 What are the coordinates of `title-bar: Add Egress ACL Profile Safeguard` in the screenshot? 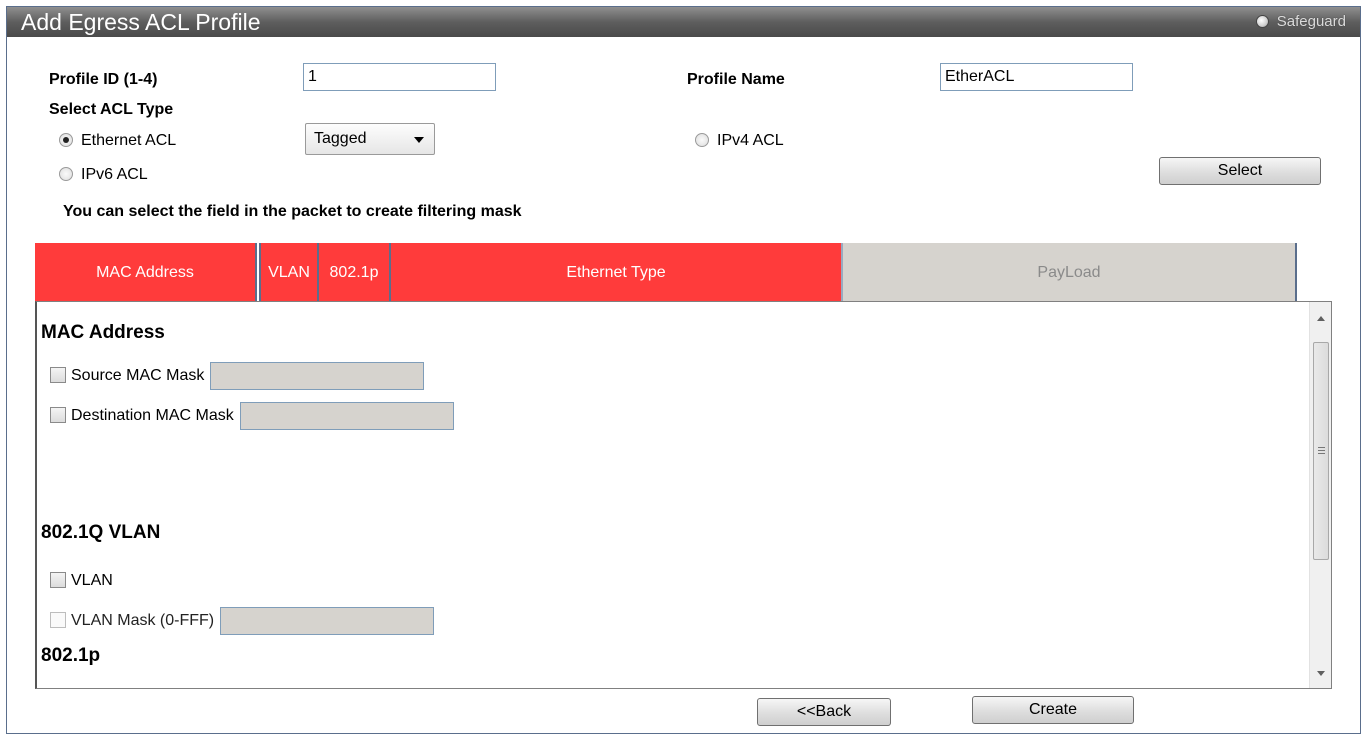 It's located at (683, 22).